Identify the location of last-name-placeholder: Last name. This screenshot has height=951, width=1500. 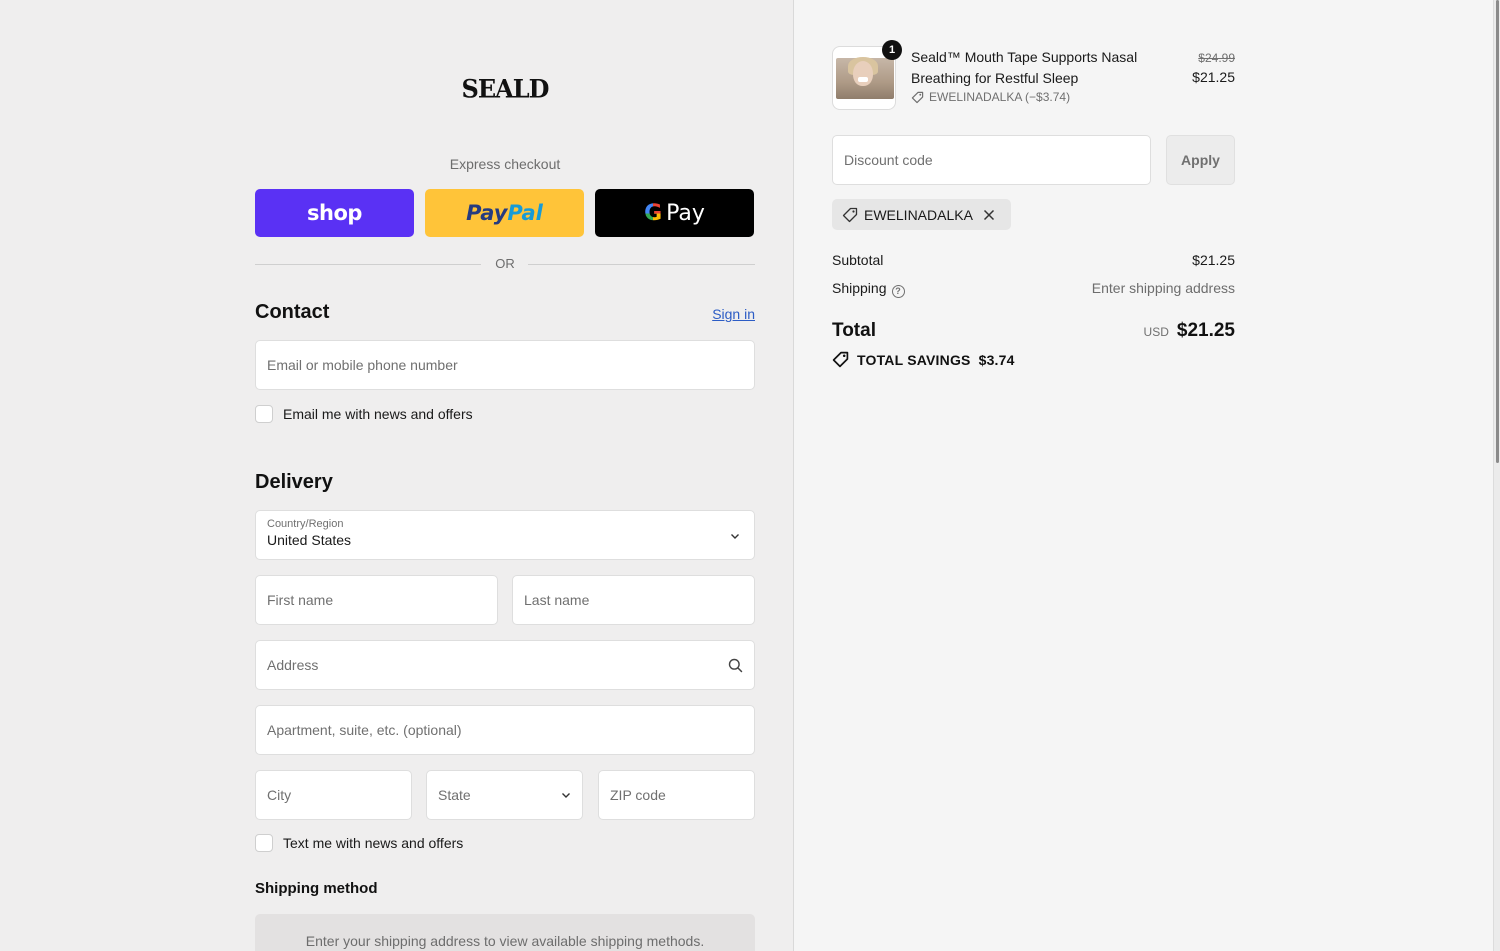
(557, 600).